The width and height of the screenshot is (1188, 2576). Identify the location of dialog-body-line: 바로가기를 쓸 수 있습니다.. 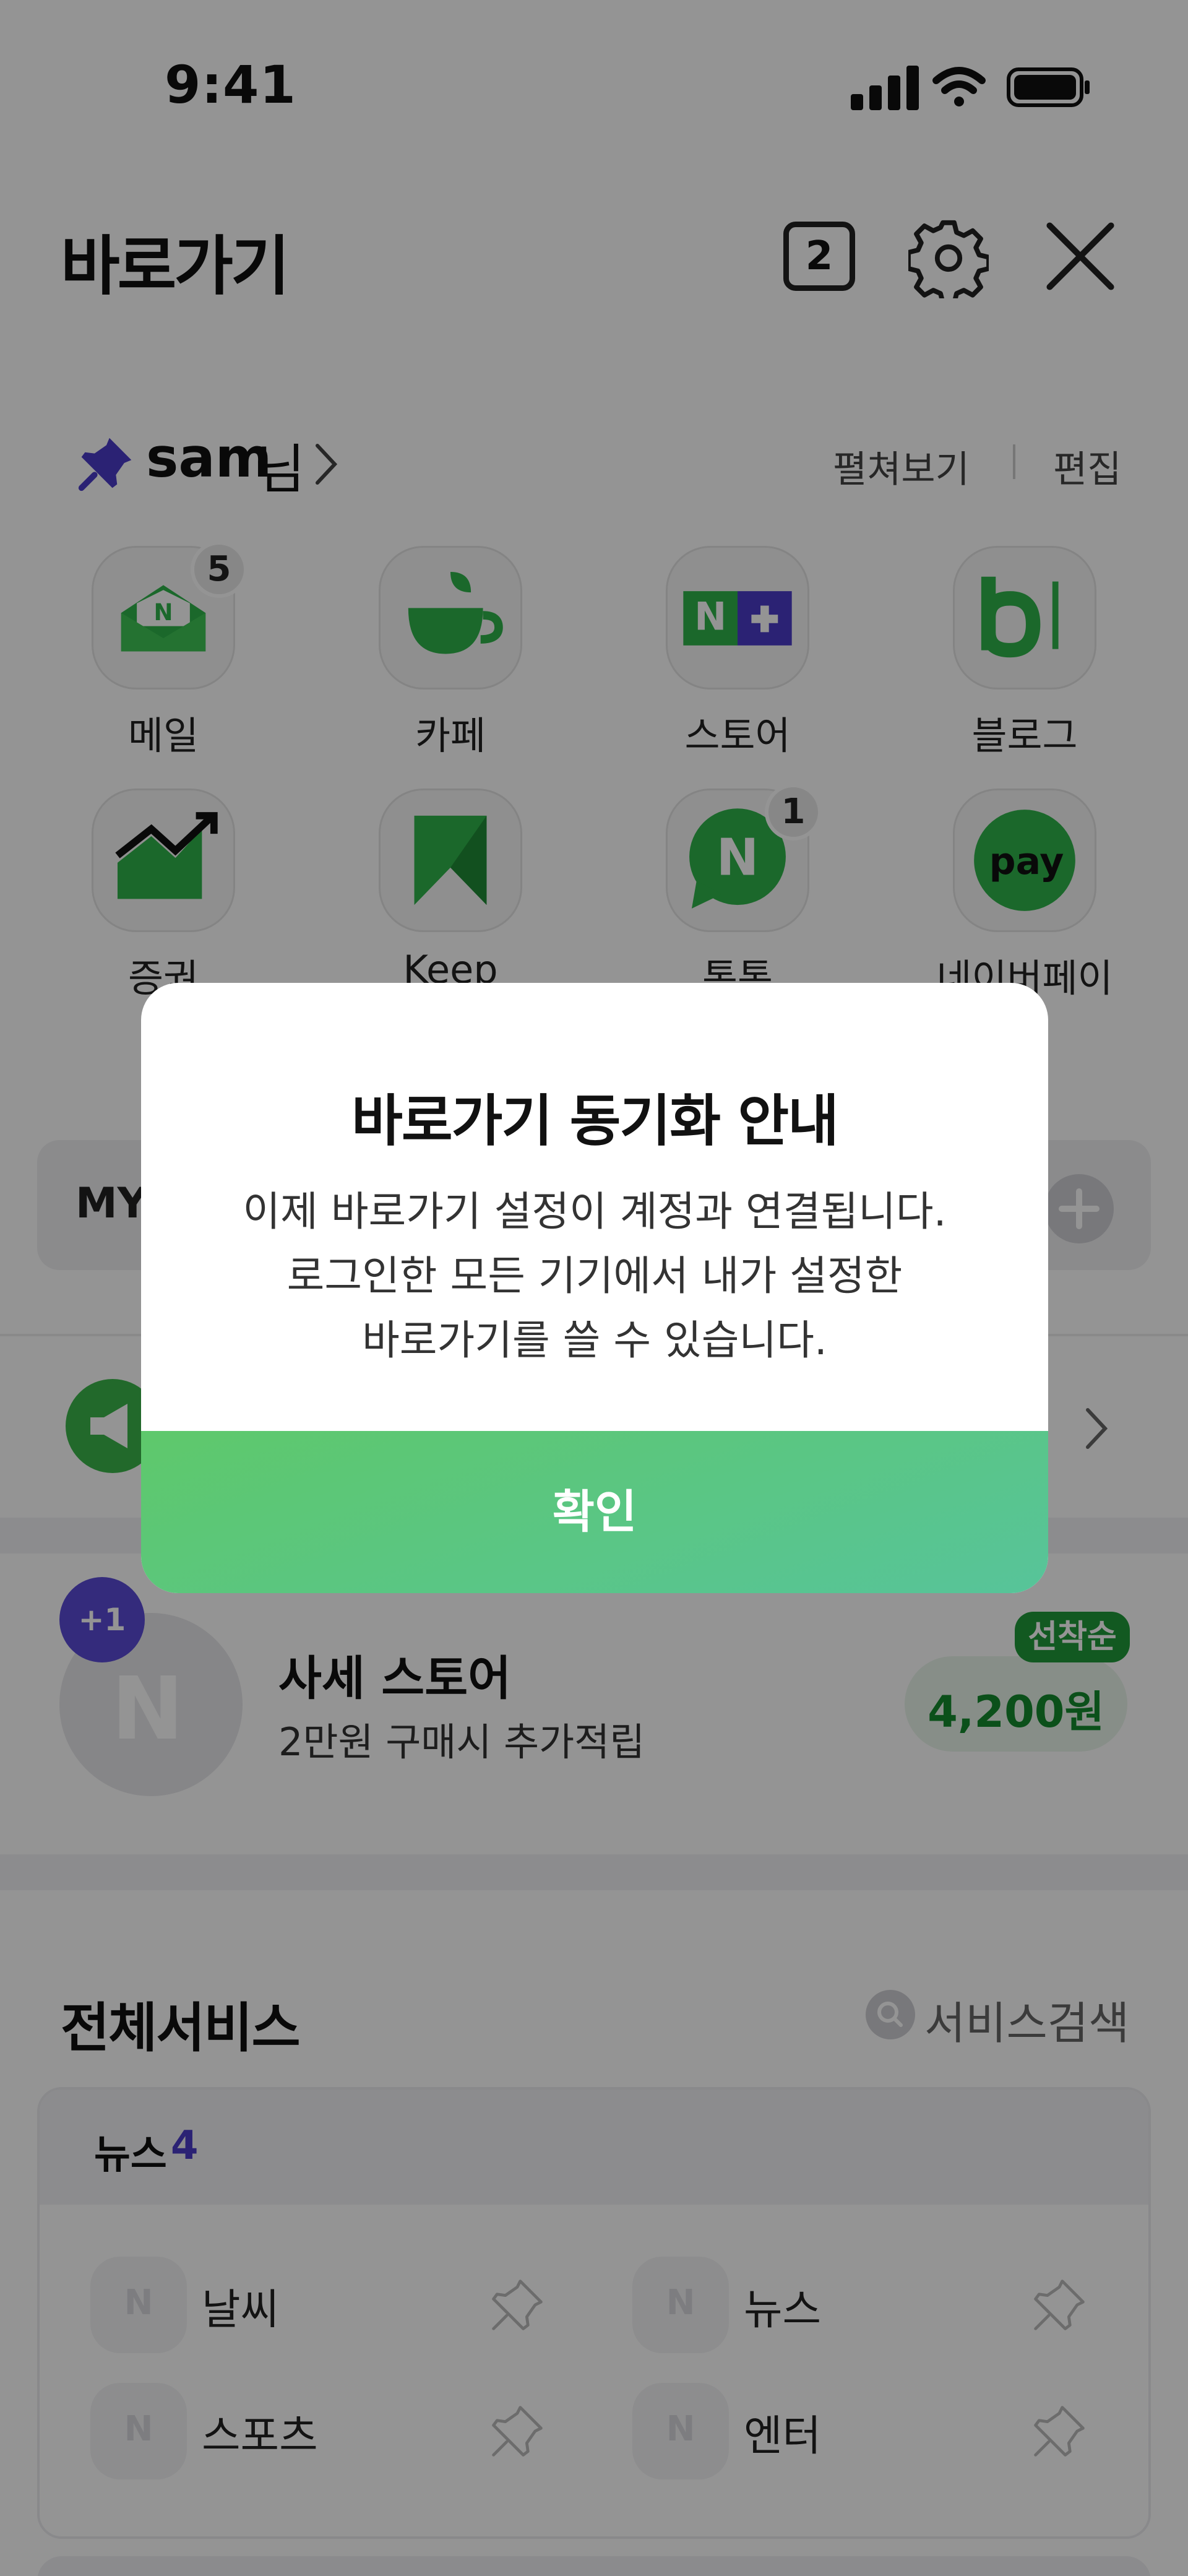
(594, 1340).